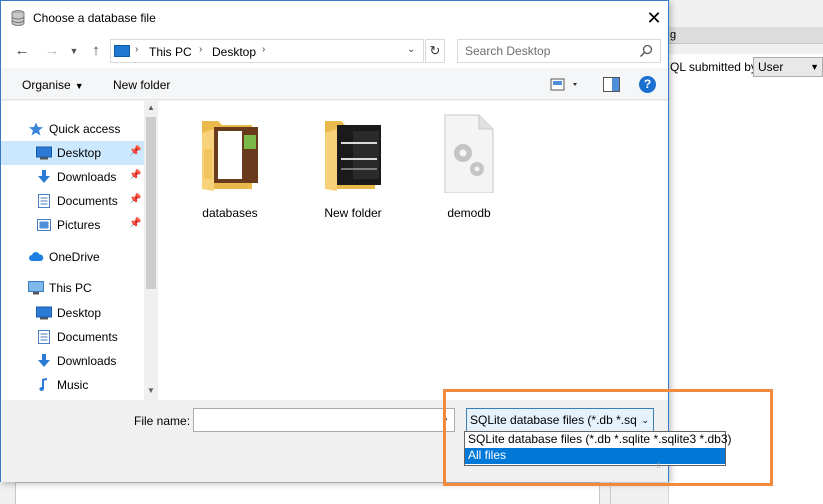 The height and width of the screenshot is (504, 823). I want to click on background-header-strip: g, so click(745, 35).